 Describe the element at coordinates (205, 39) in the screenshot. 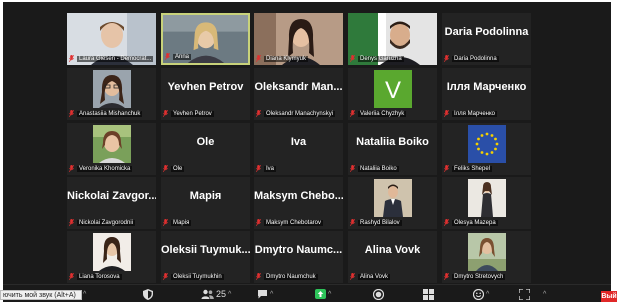

I see `participant-tile: Anna` at that location.